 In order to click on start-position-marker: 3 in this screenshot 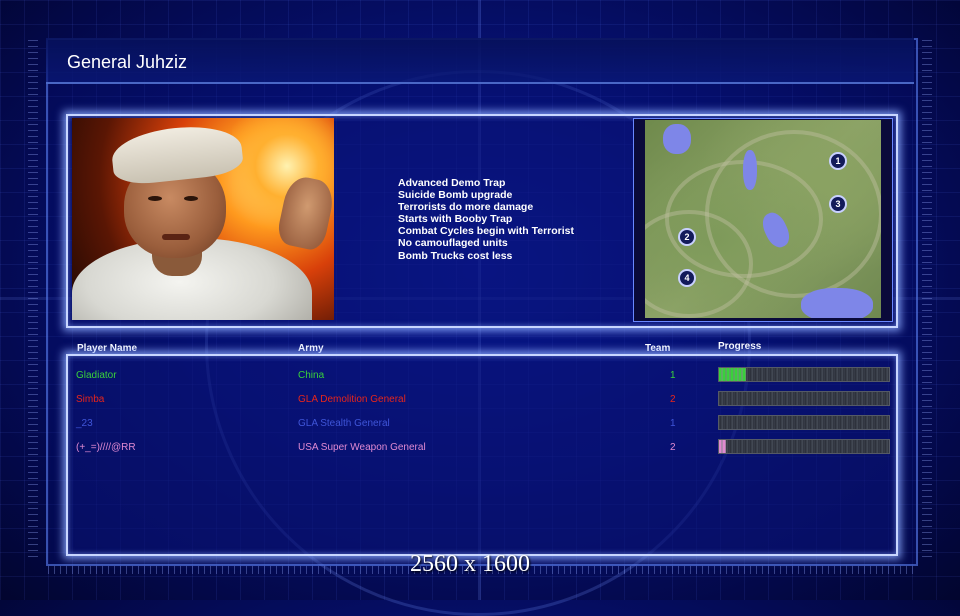, I will do `click(838, 204)`.